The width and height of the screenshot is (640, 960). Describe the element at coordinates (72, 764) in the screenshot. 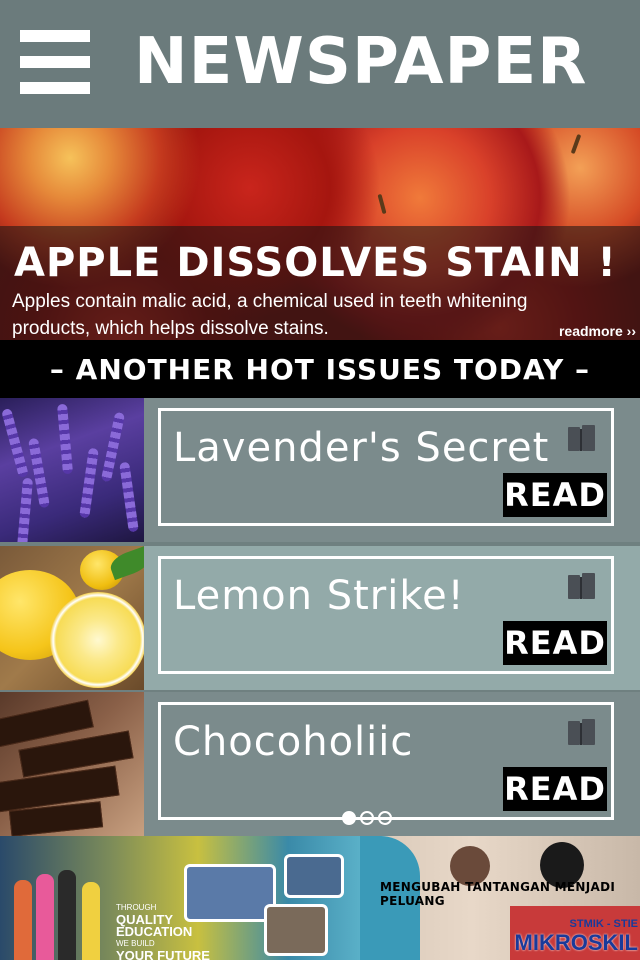

I see `chocolate-thumbnail` at that location.